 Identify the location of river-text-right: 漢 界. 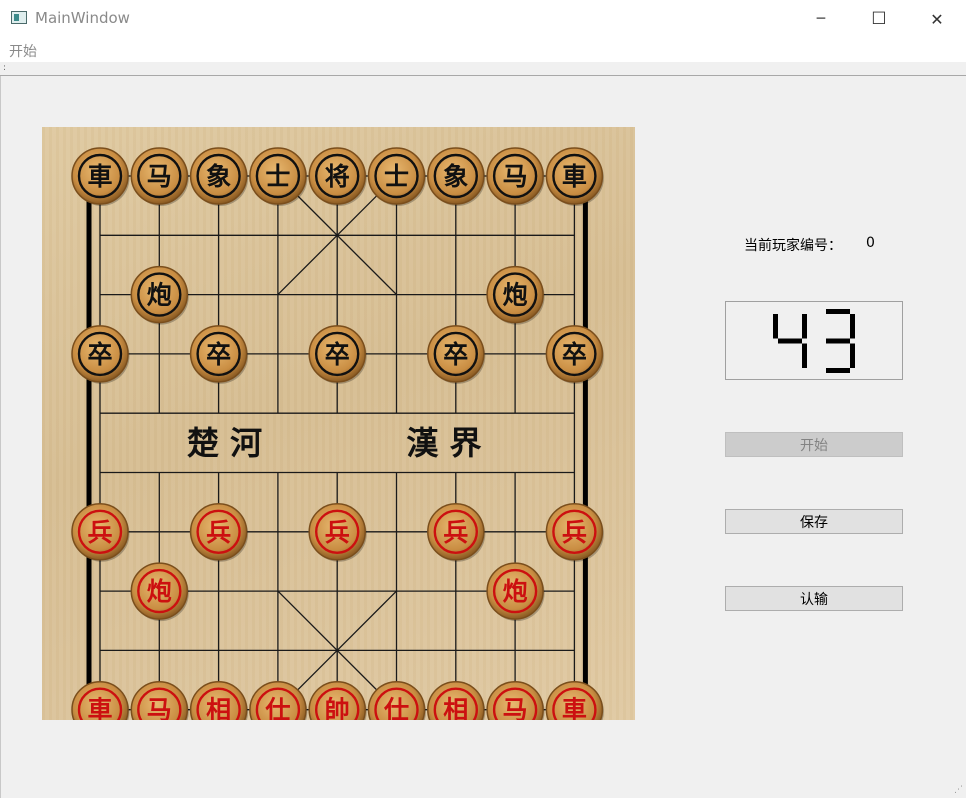
(443, 443).